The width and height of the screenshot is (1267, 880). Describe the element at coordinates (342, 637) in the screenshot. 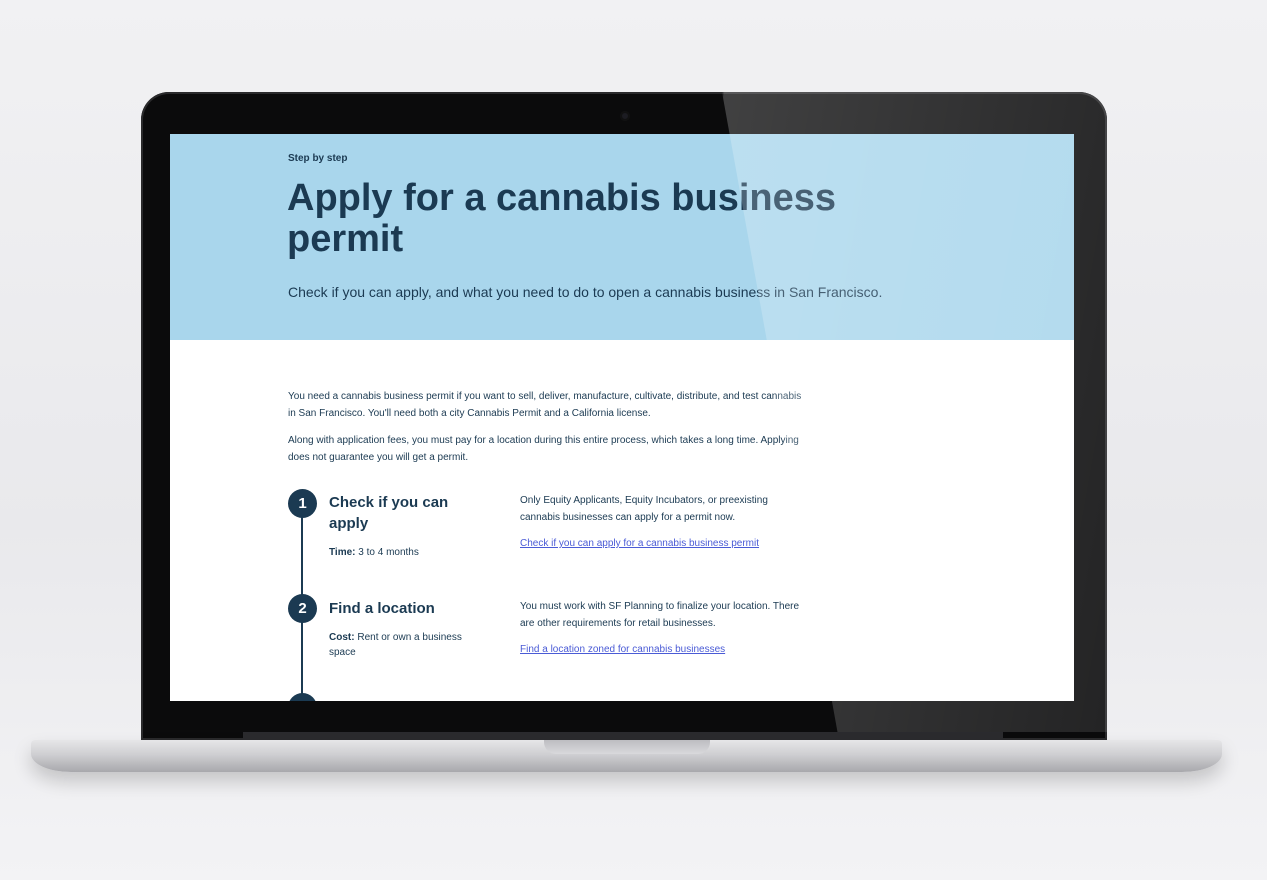

I see `step-meta-label: Cost:` at that location.